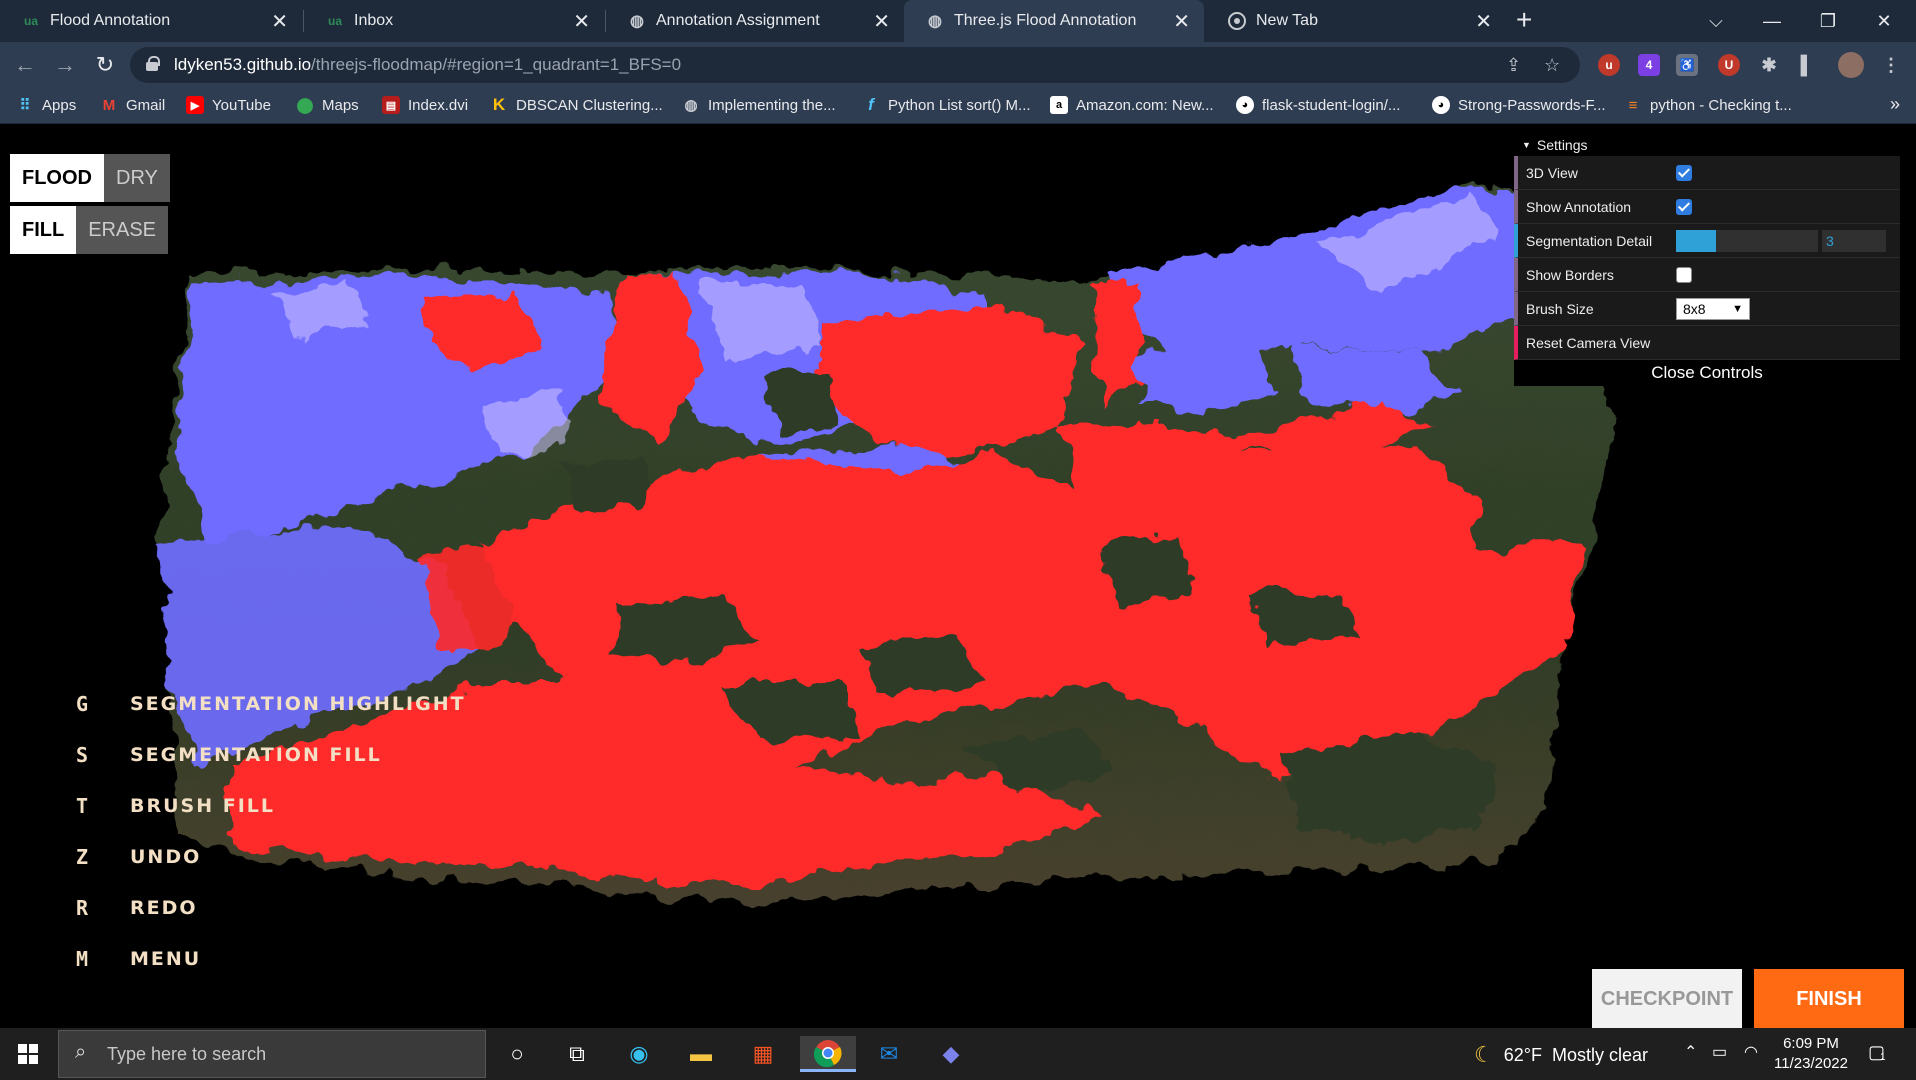  Describe the element at coordinates (1707, 173) in the screenshot. I see `setting-3d-view: 3D View` at that location.